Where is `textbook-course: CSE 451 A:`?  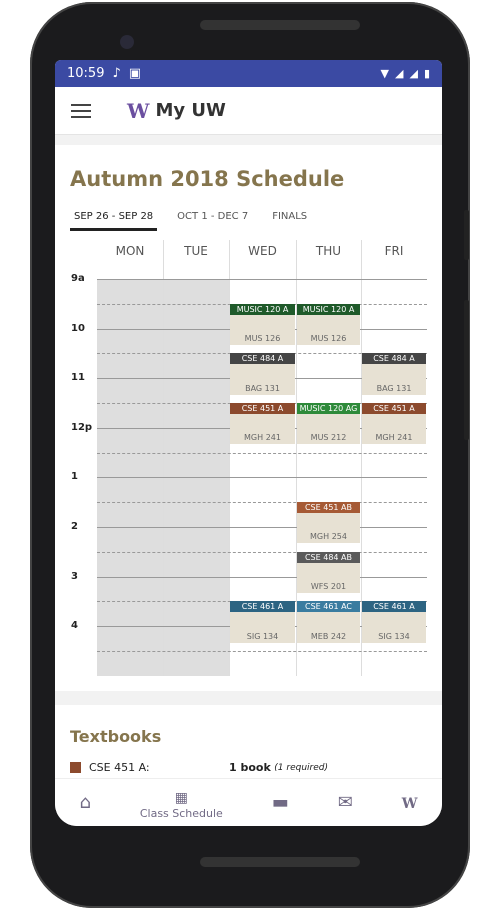 textbook-course: CSE 451 A: is located at coordinates (119, 767).